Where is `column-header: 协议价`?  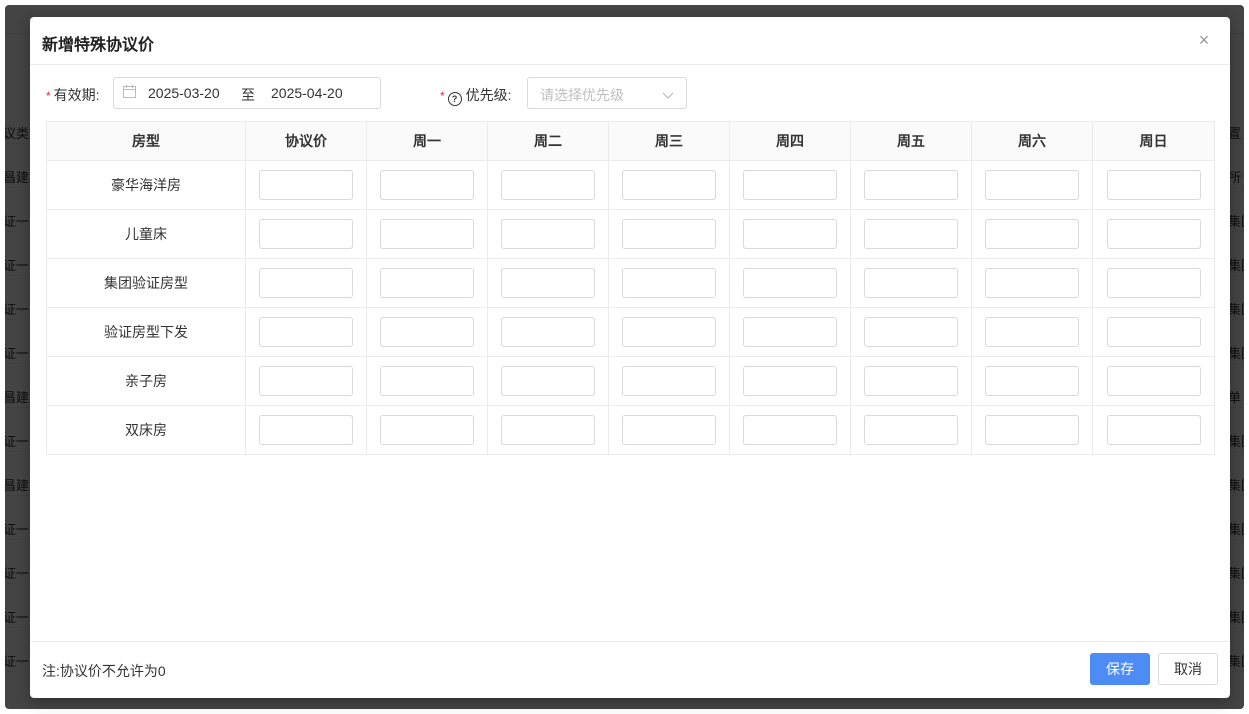 column-header: 协议价 is located at coordinates (306, 141).